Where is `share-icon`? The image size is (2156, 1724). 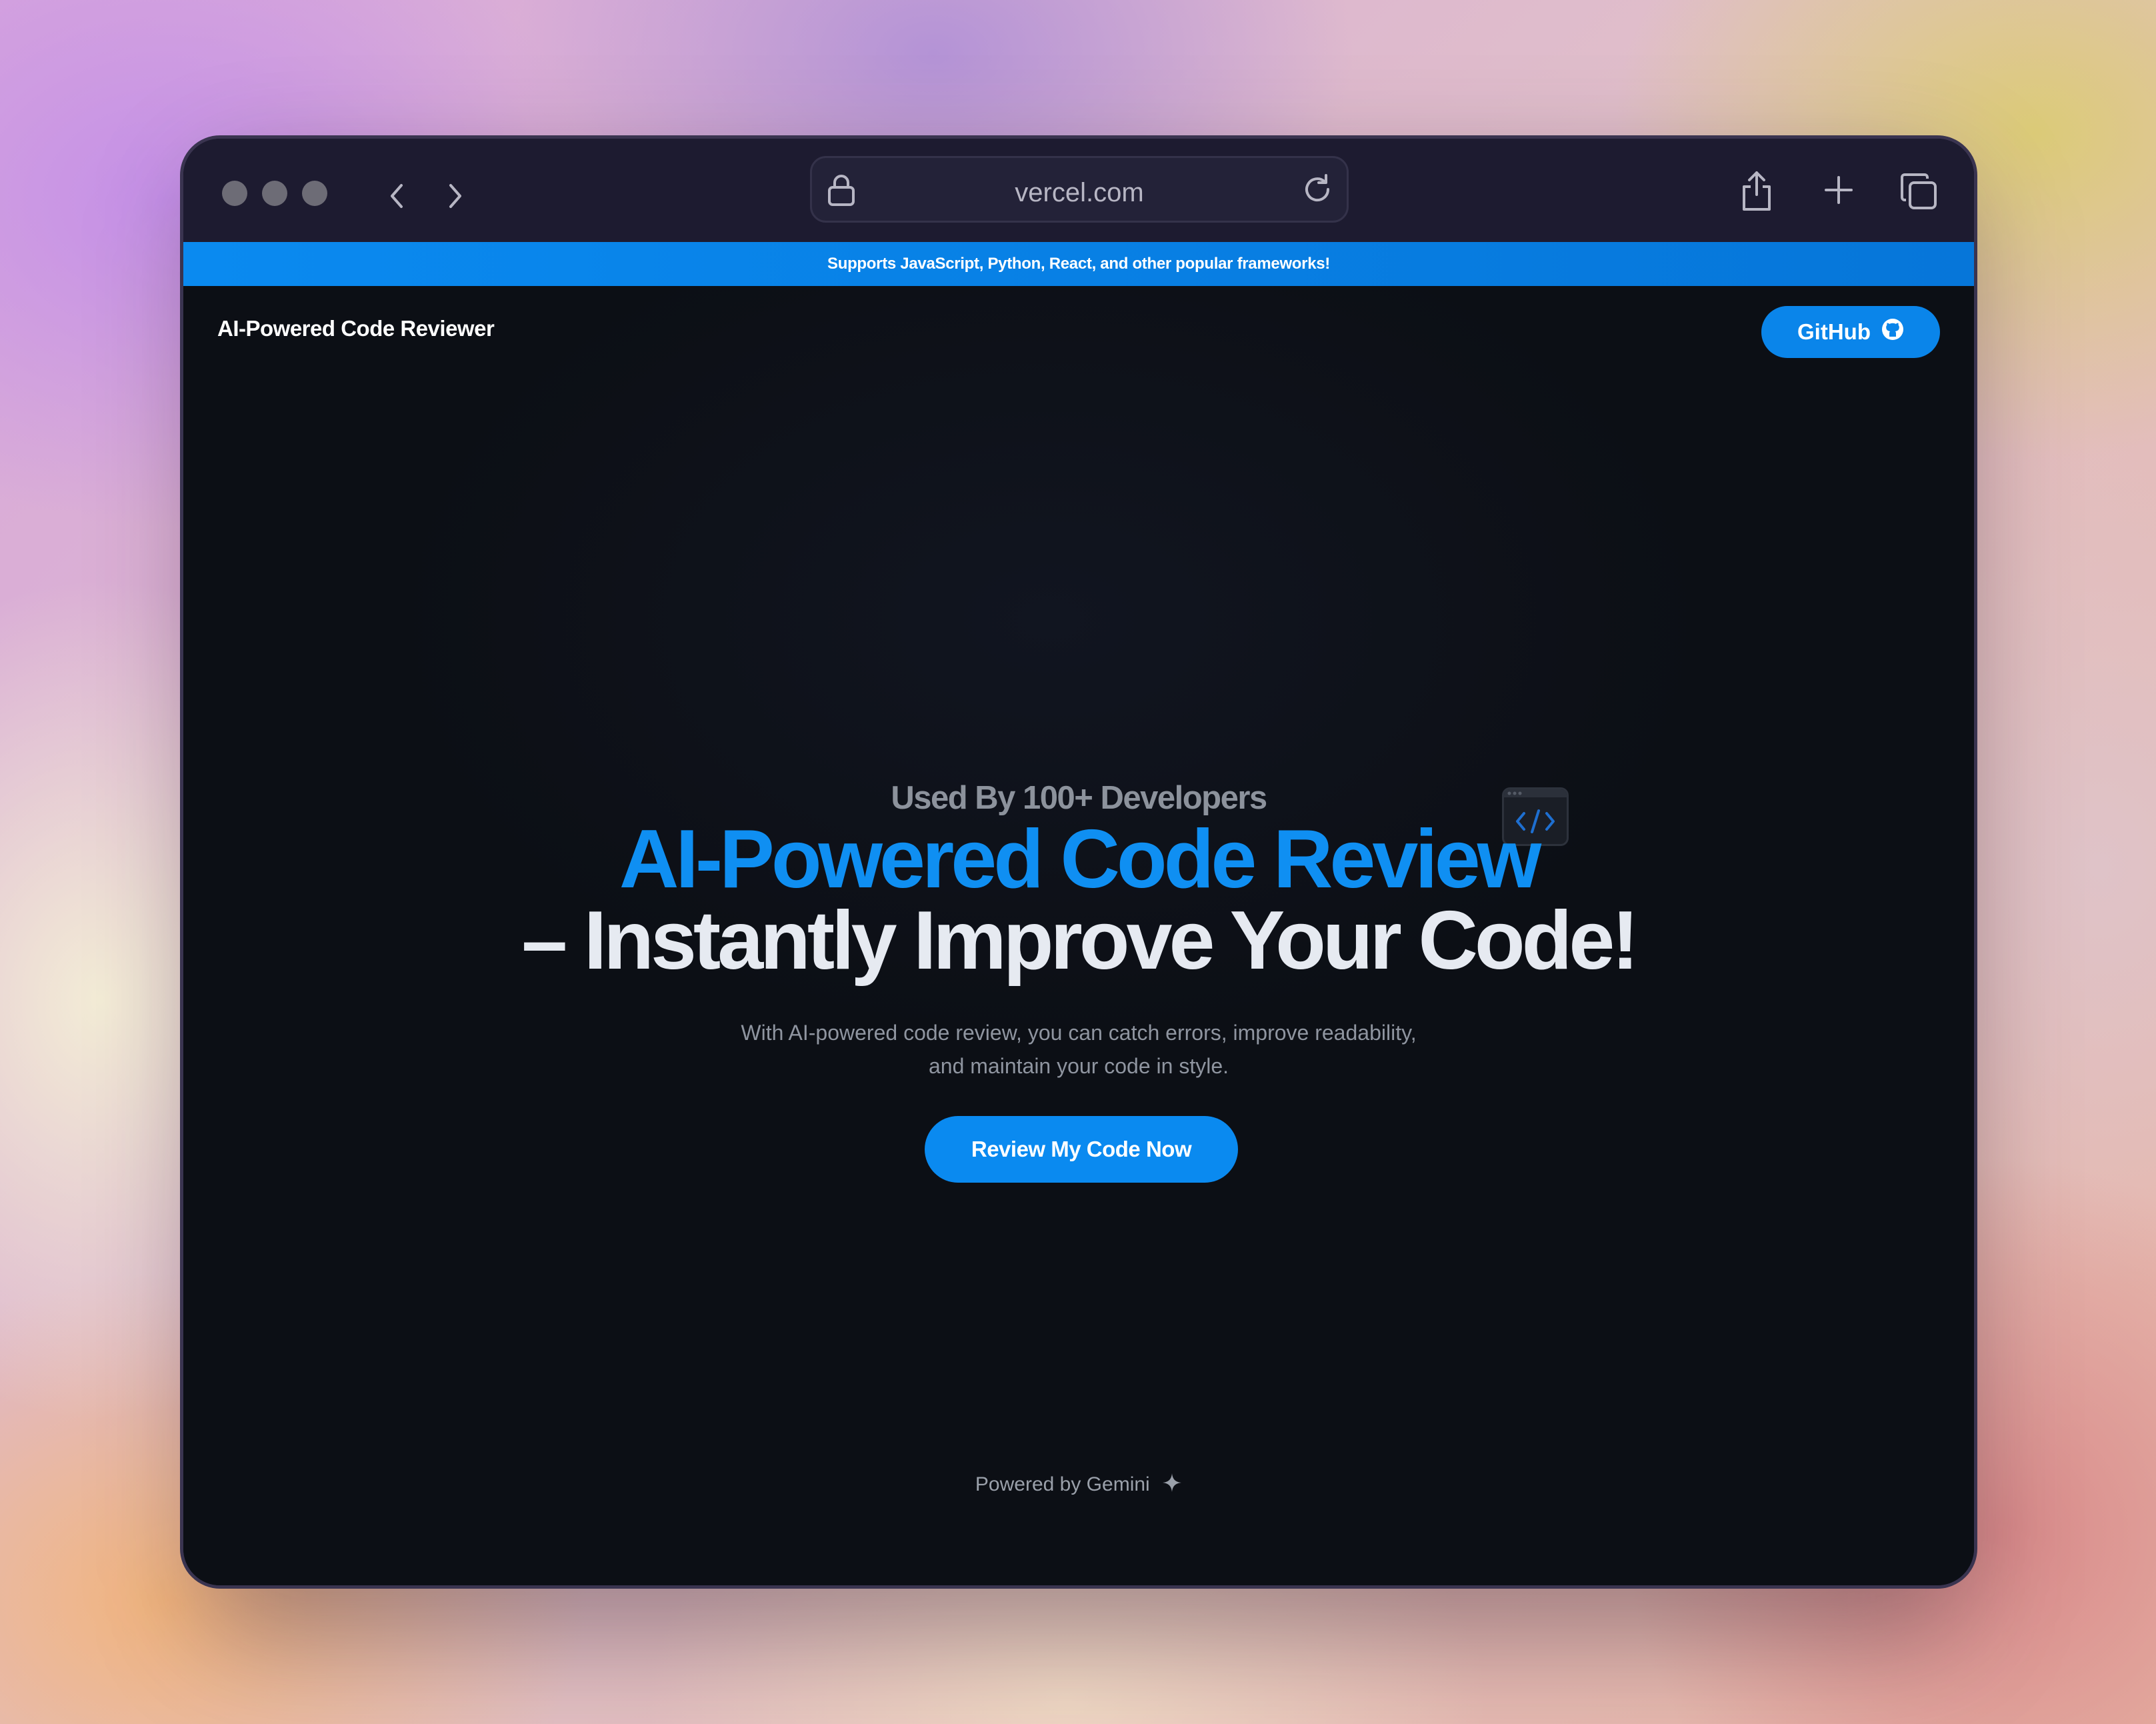 share-icon is located at coordinates (1756, 192).